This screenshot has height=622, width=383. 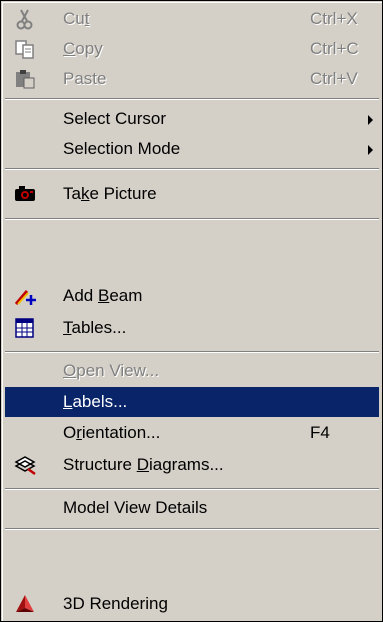 I want to click on menu-item-model-view-details: Model View Details, so click(x=192, y=508).